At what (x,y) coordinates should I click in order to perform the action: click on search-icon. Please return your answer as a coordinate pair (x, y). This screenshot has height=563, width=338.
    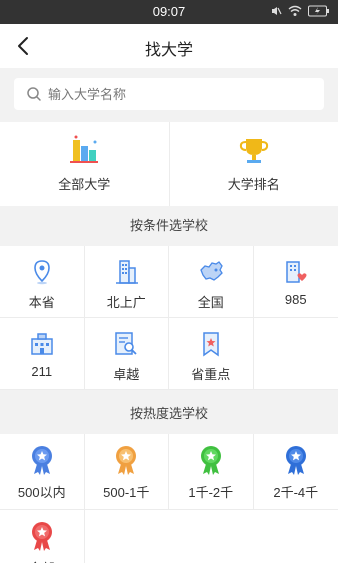
    Looking at the image, I should click on (34, 94).